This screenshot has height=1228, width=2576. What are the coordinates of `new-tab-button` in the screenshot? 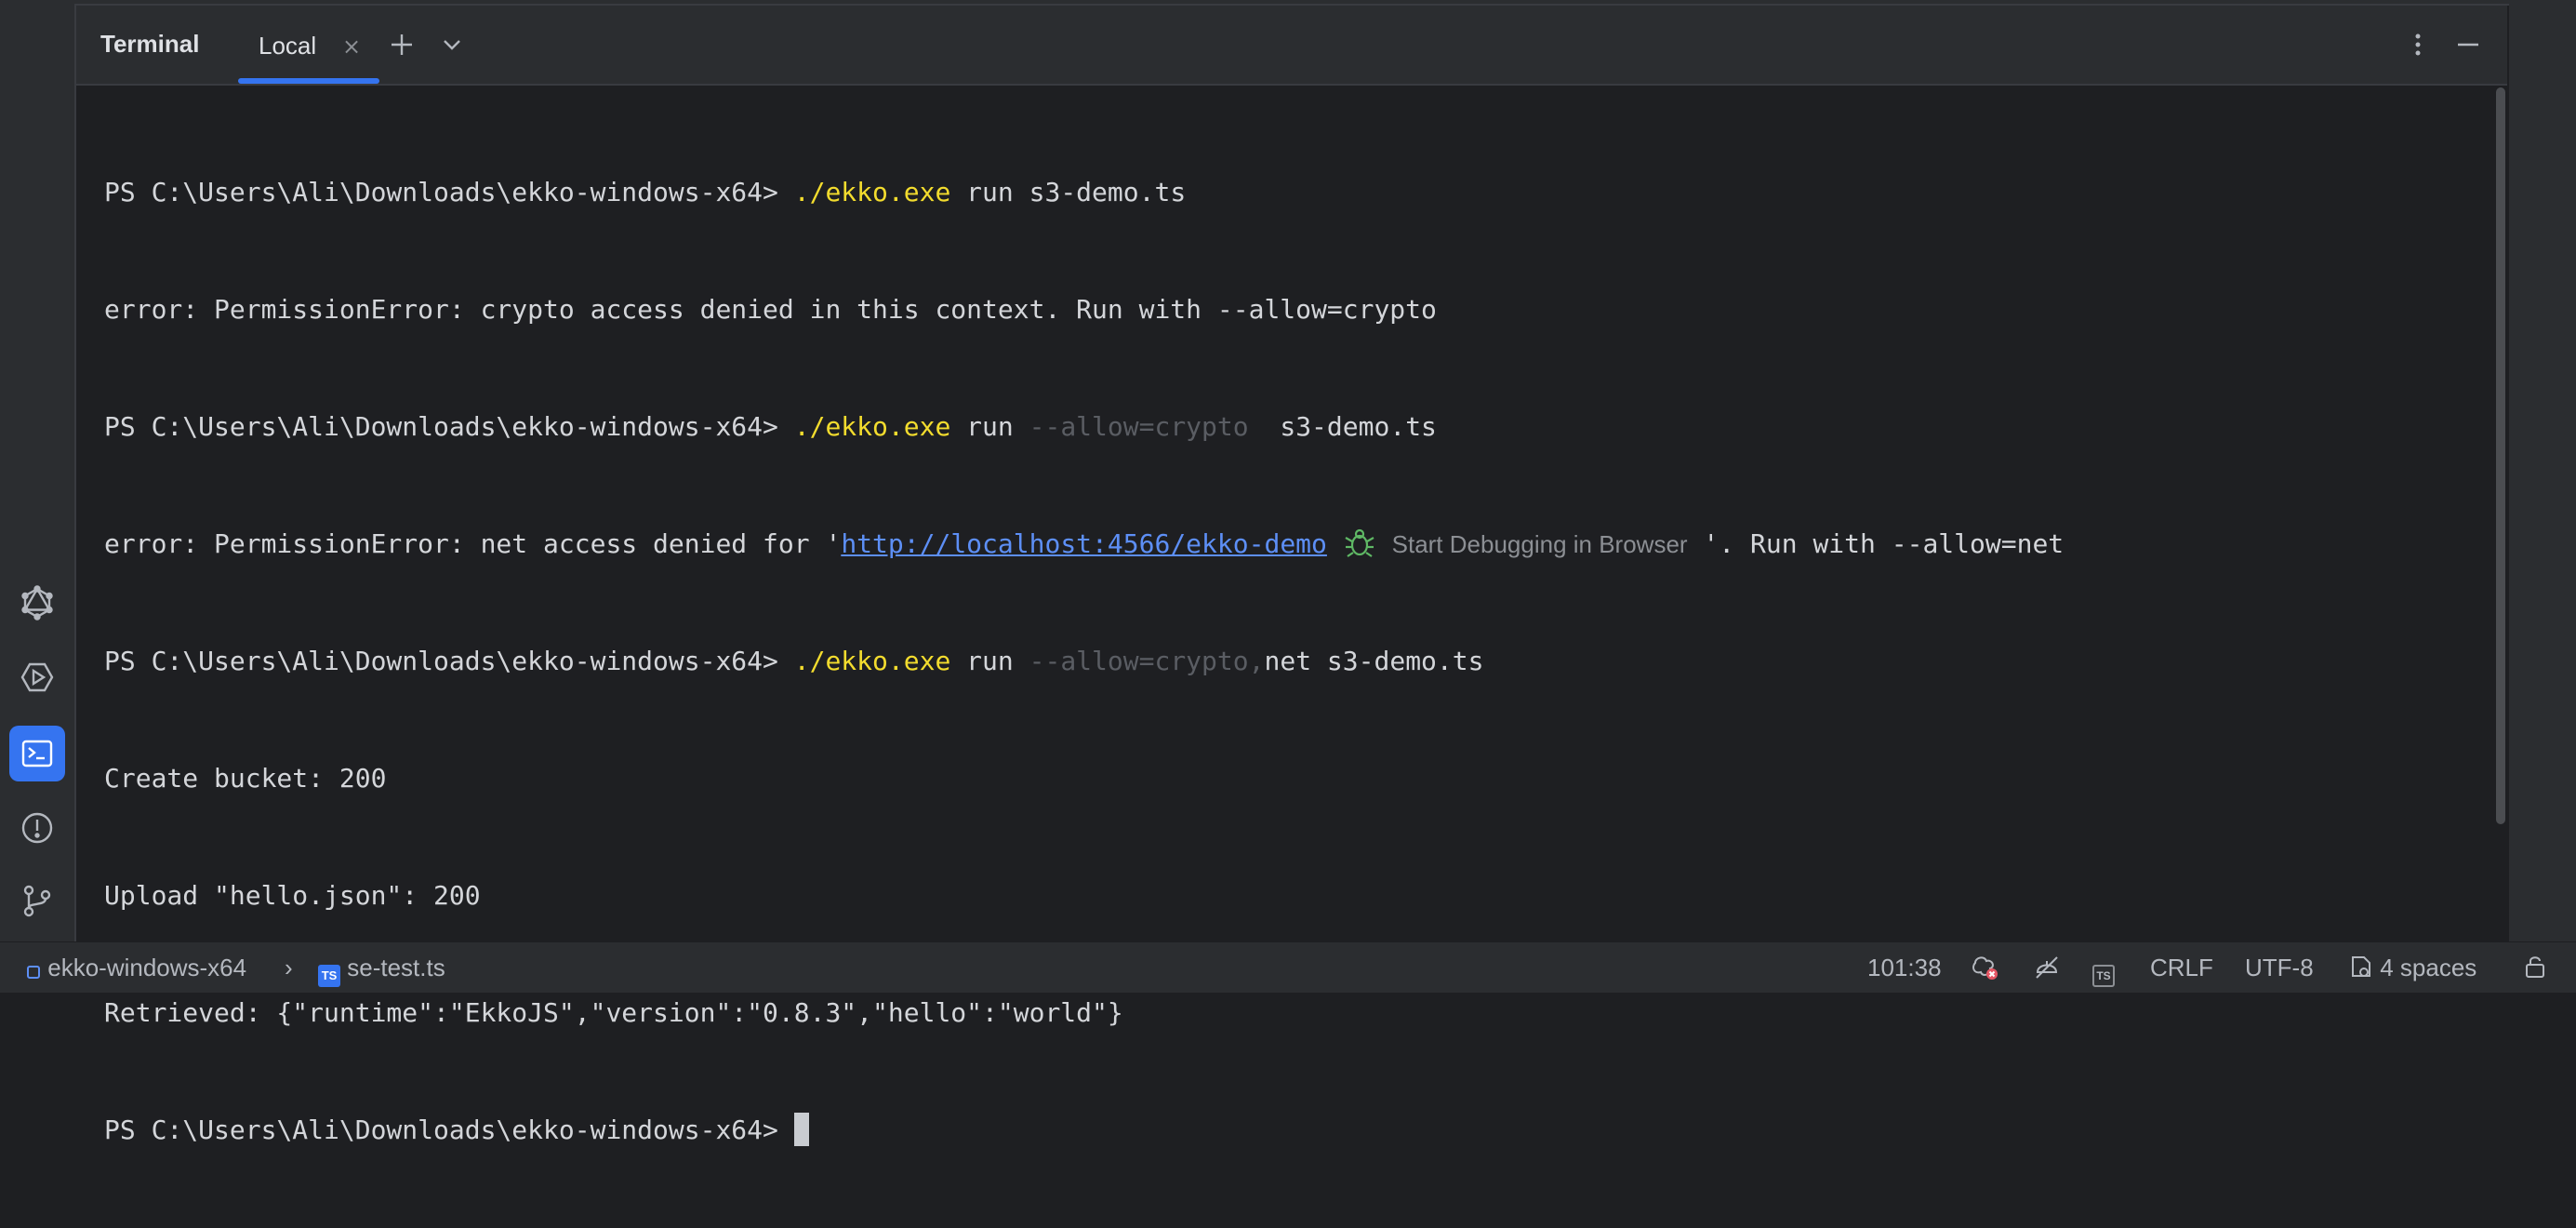 It's located at (401, 44).